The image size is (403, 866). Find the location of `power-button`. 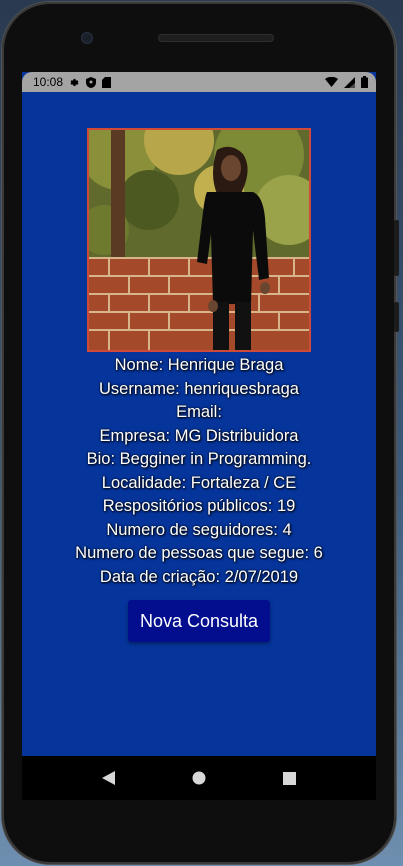

power-button is located at coordinates (396, 317).